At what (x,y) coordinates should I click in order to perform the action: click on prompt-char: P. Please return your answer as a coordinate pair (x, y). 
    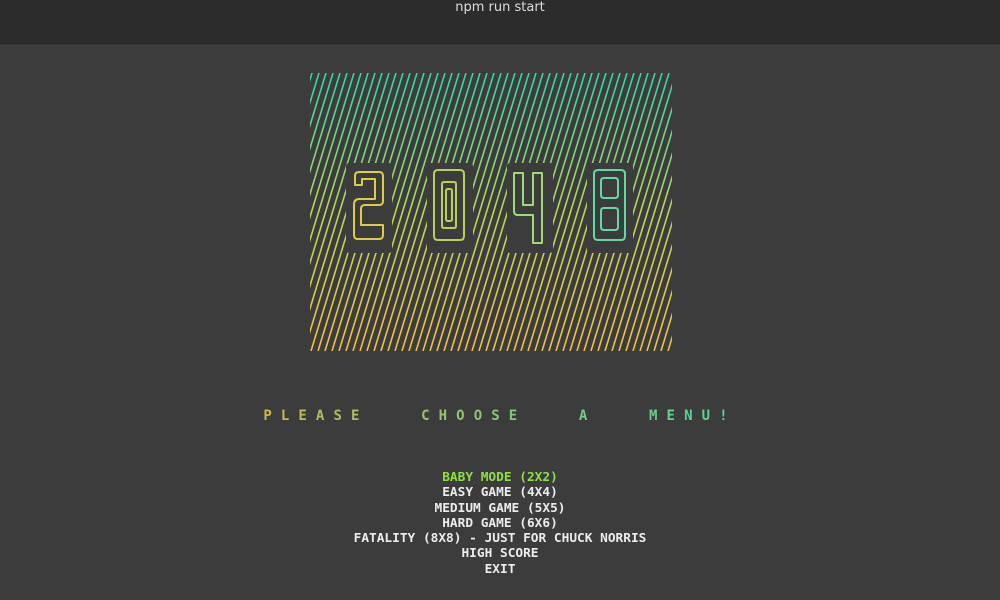
    Looking at the image, I should click on (272, 416).